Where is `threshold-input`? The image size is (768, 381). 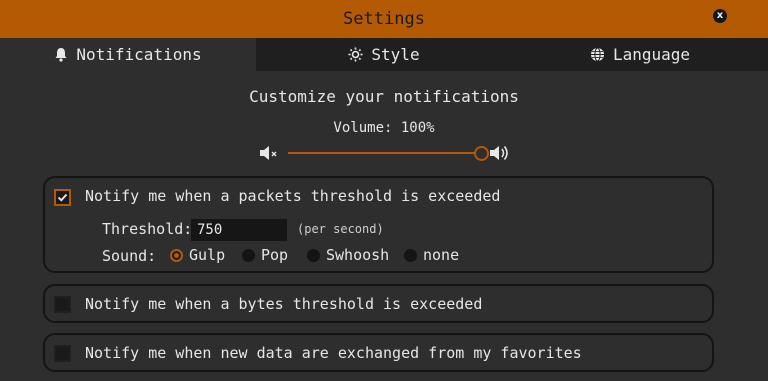 threshold-input is located at coordinates (239, 230).